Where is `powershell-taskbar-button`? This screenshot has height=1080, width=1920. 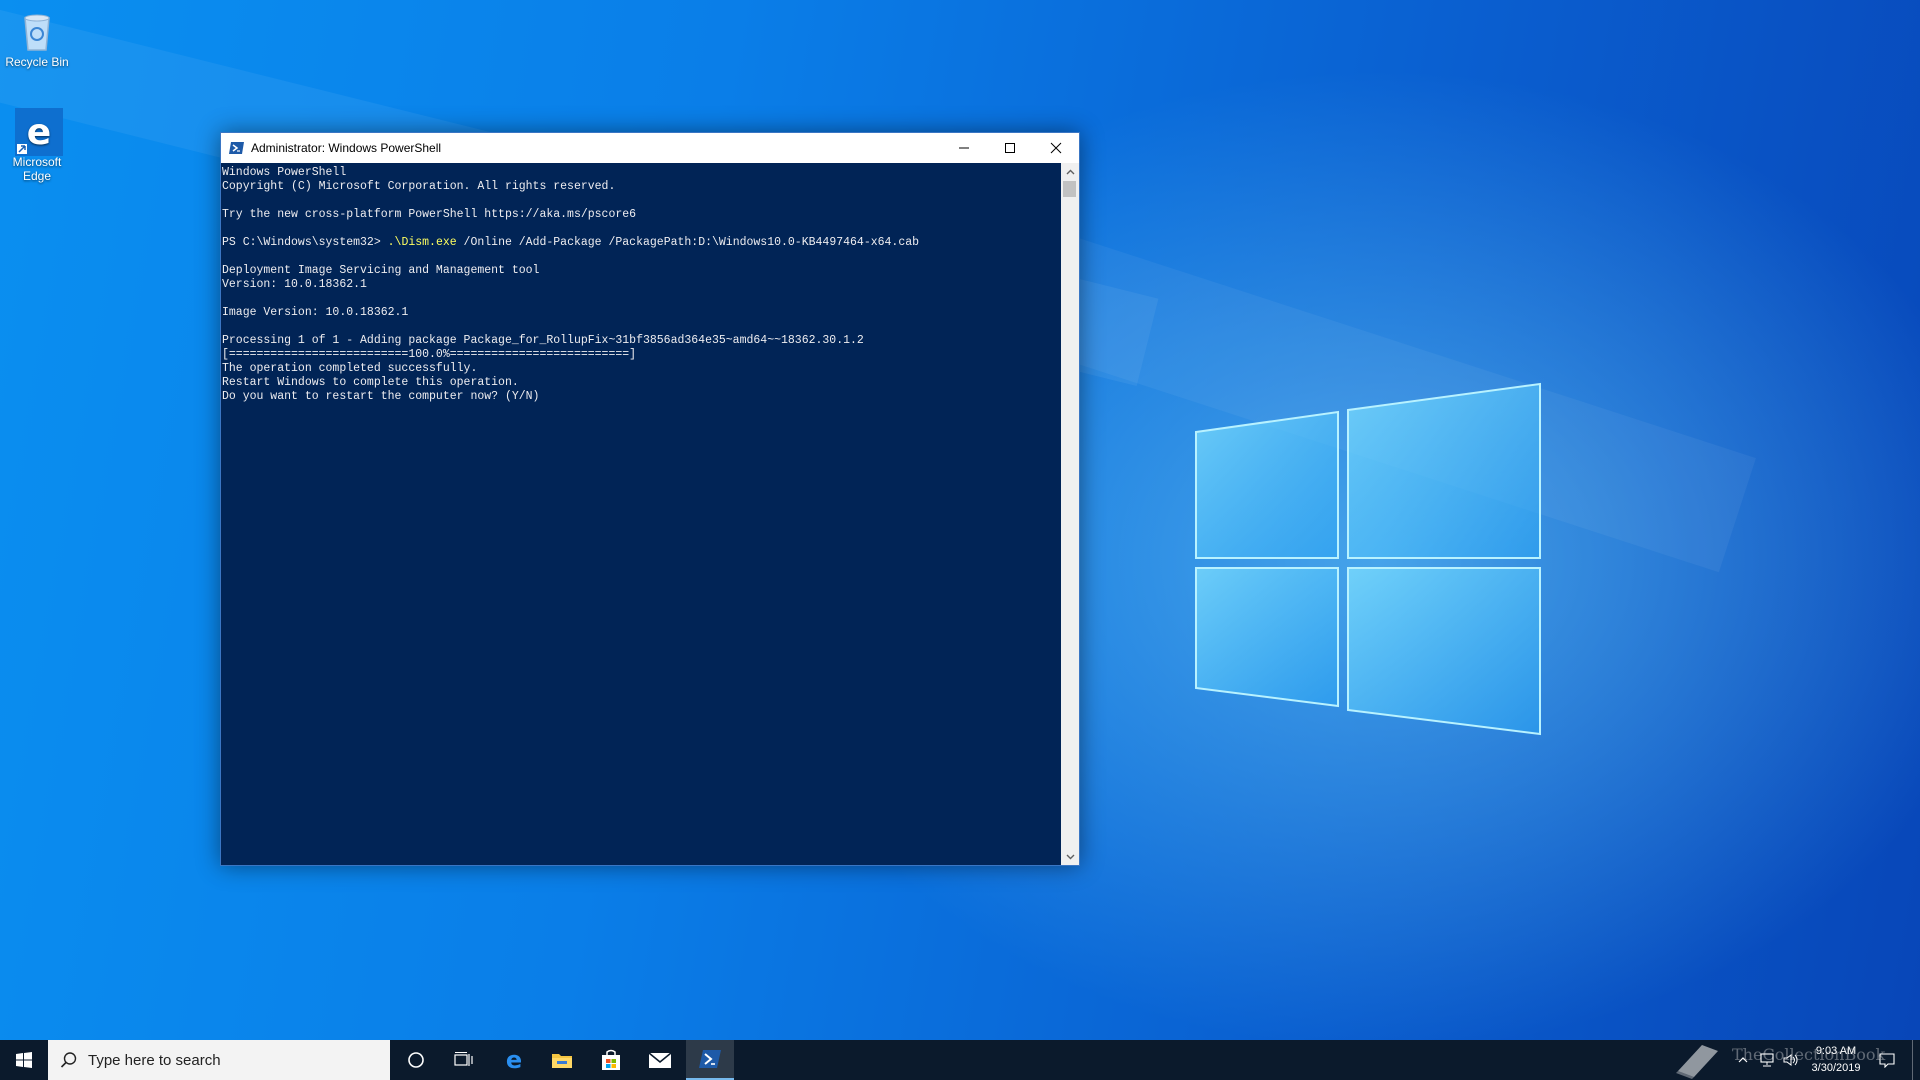 powershell-taskbar-button is located at coordinates (710, 1060).